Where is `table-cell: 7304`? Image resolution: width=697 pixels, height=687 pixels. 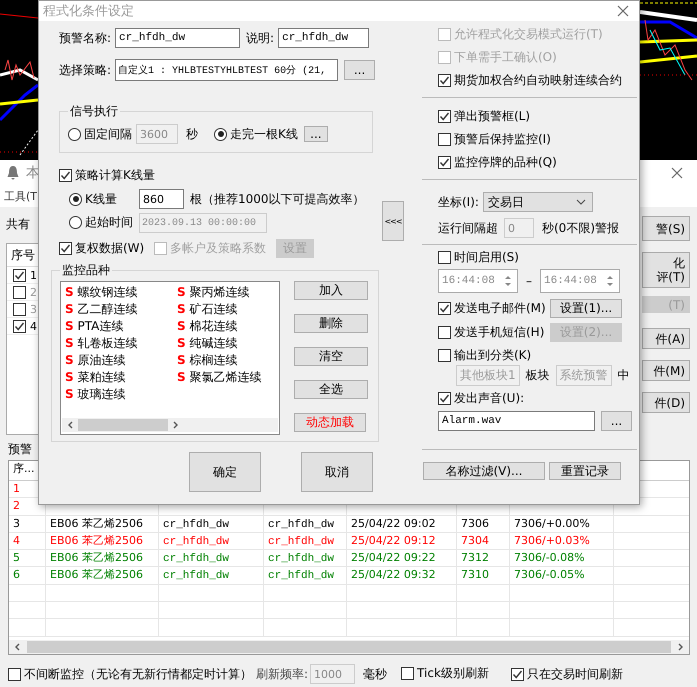
table-cell: 7304 is located at coordinates (475, 540).